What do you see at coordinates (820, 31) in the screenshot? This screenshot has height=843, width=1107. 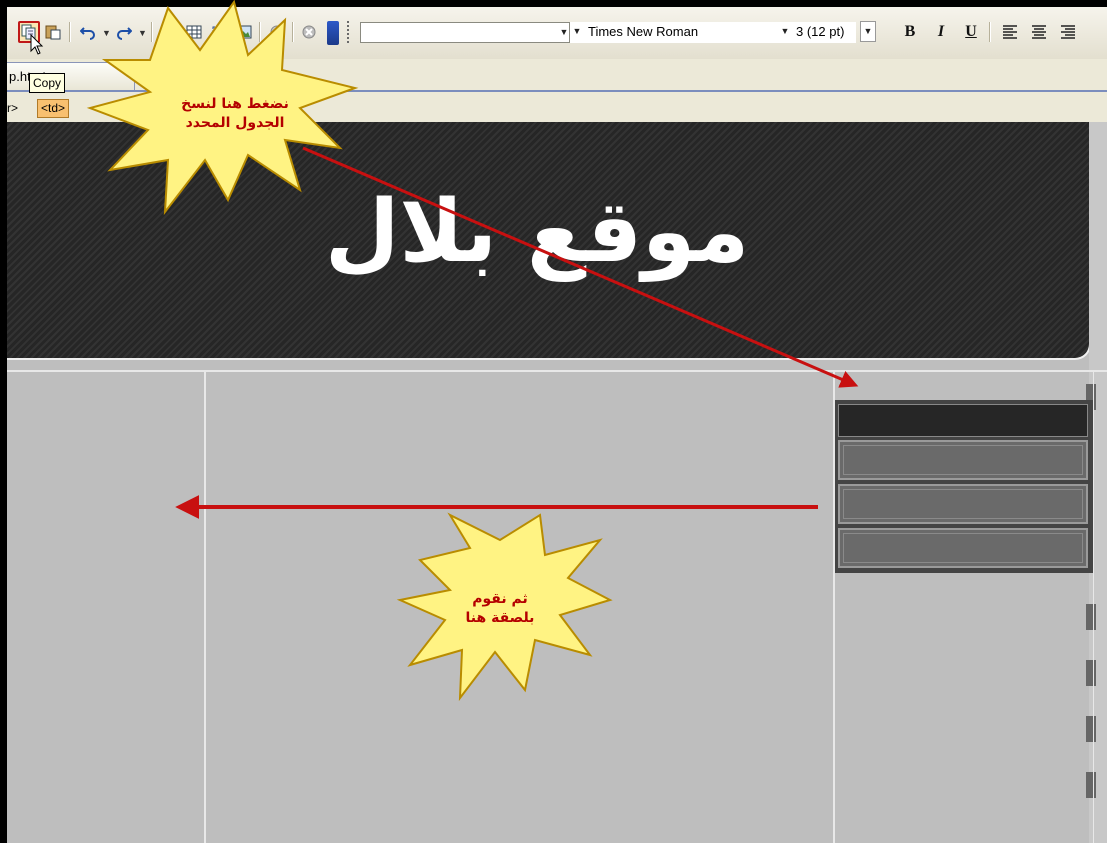 I see `size-select-value: 3 (12 pt)` at bounding box center [820, 31].